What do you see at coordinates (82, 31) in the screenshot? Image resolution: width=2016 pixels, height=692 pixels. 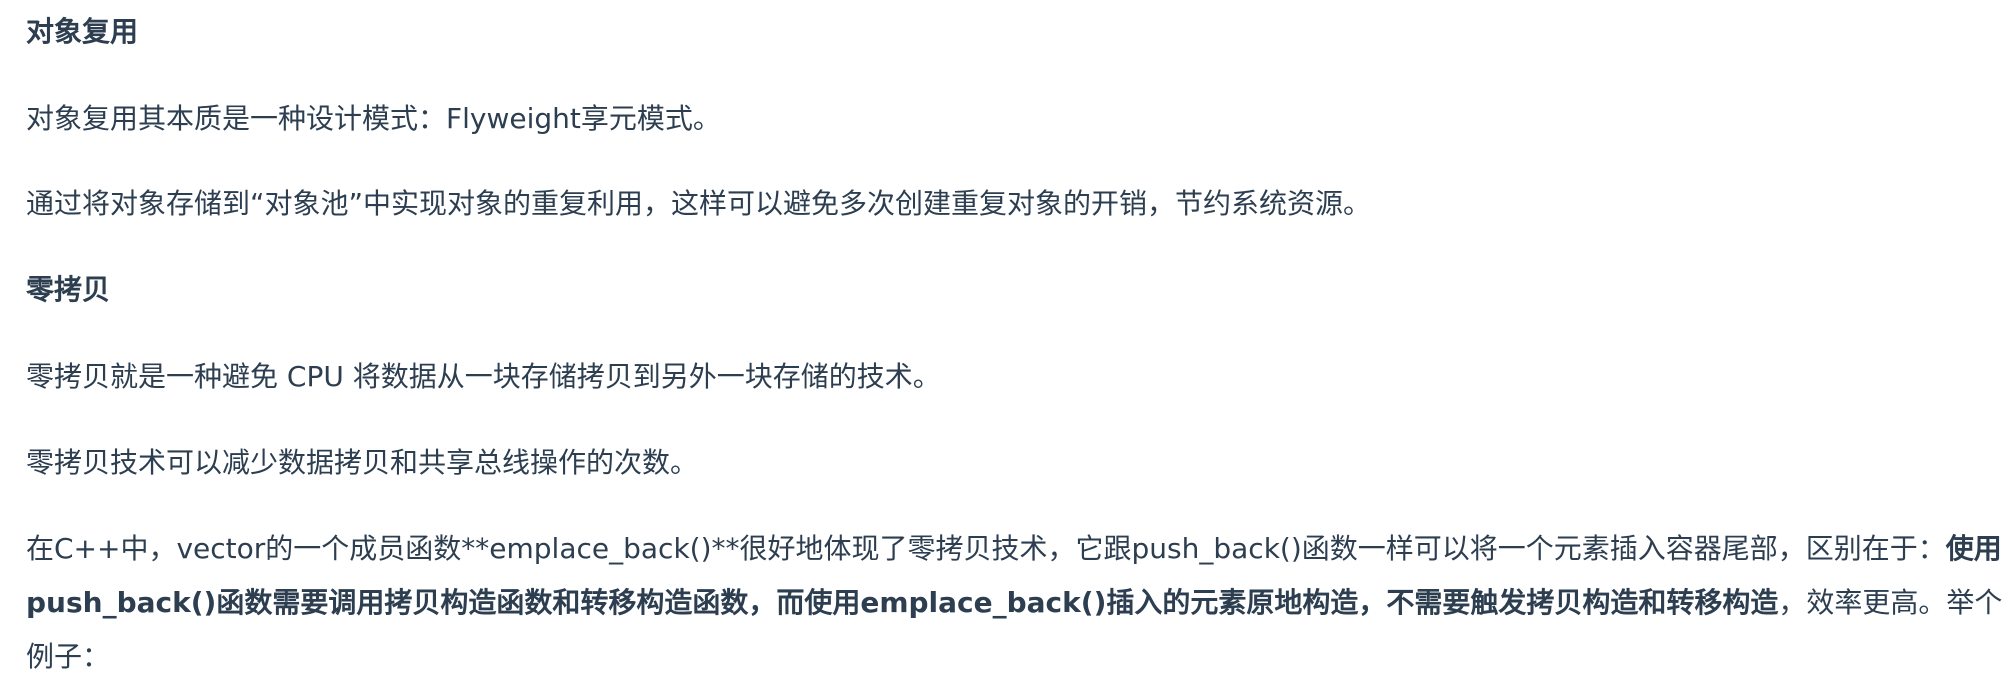 I see `heading-object-reuse: 对象复用` at bounding box center [82, 31].